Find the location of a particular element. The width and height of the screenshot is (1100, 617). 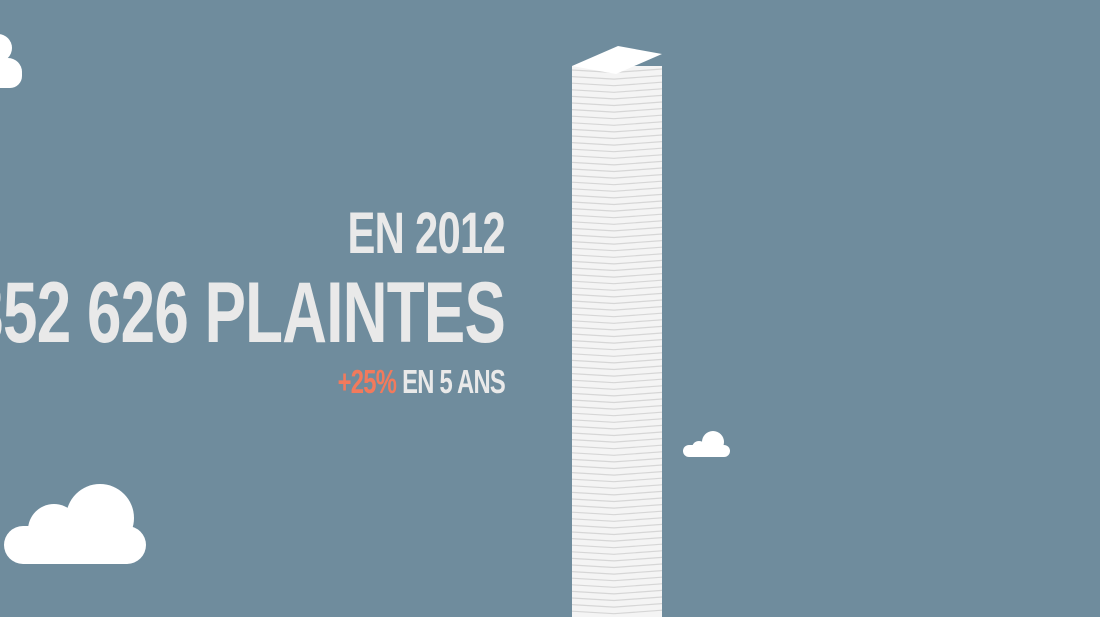

year-label: EN 2012 is located at coordinates (426, 233).